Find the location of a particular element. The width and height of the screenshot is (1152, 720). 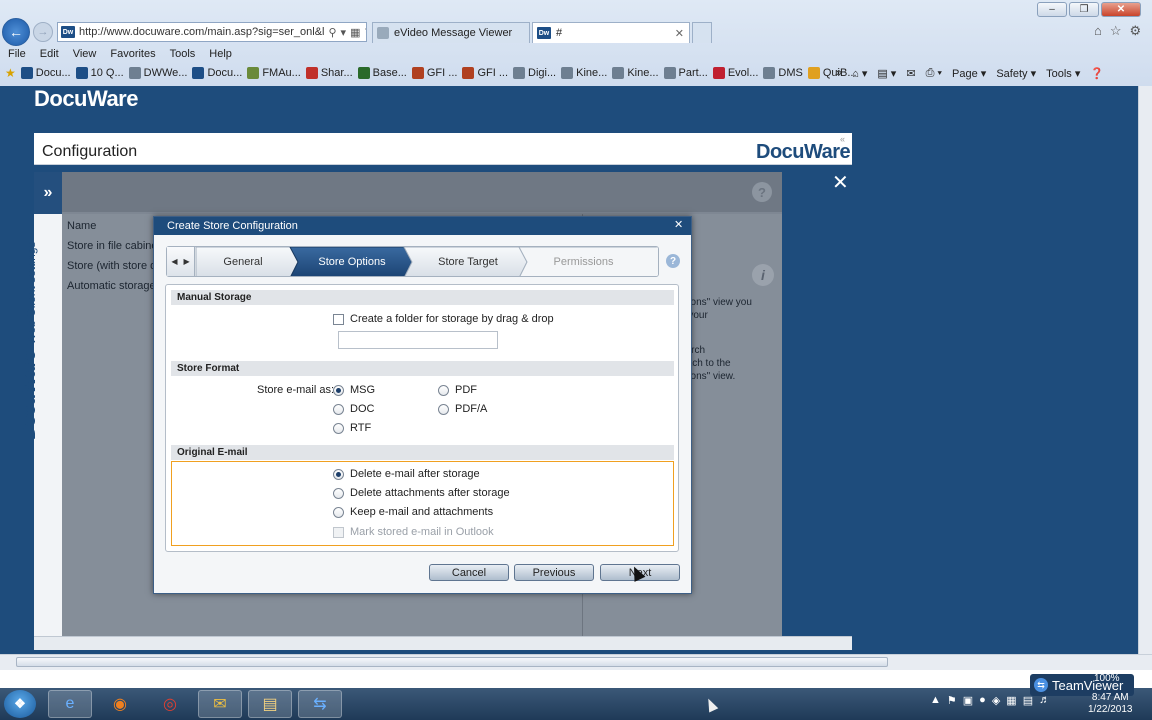

tab-active: Dw # ✕ is located at coordinates (611, 32).